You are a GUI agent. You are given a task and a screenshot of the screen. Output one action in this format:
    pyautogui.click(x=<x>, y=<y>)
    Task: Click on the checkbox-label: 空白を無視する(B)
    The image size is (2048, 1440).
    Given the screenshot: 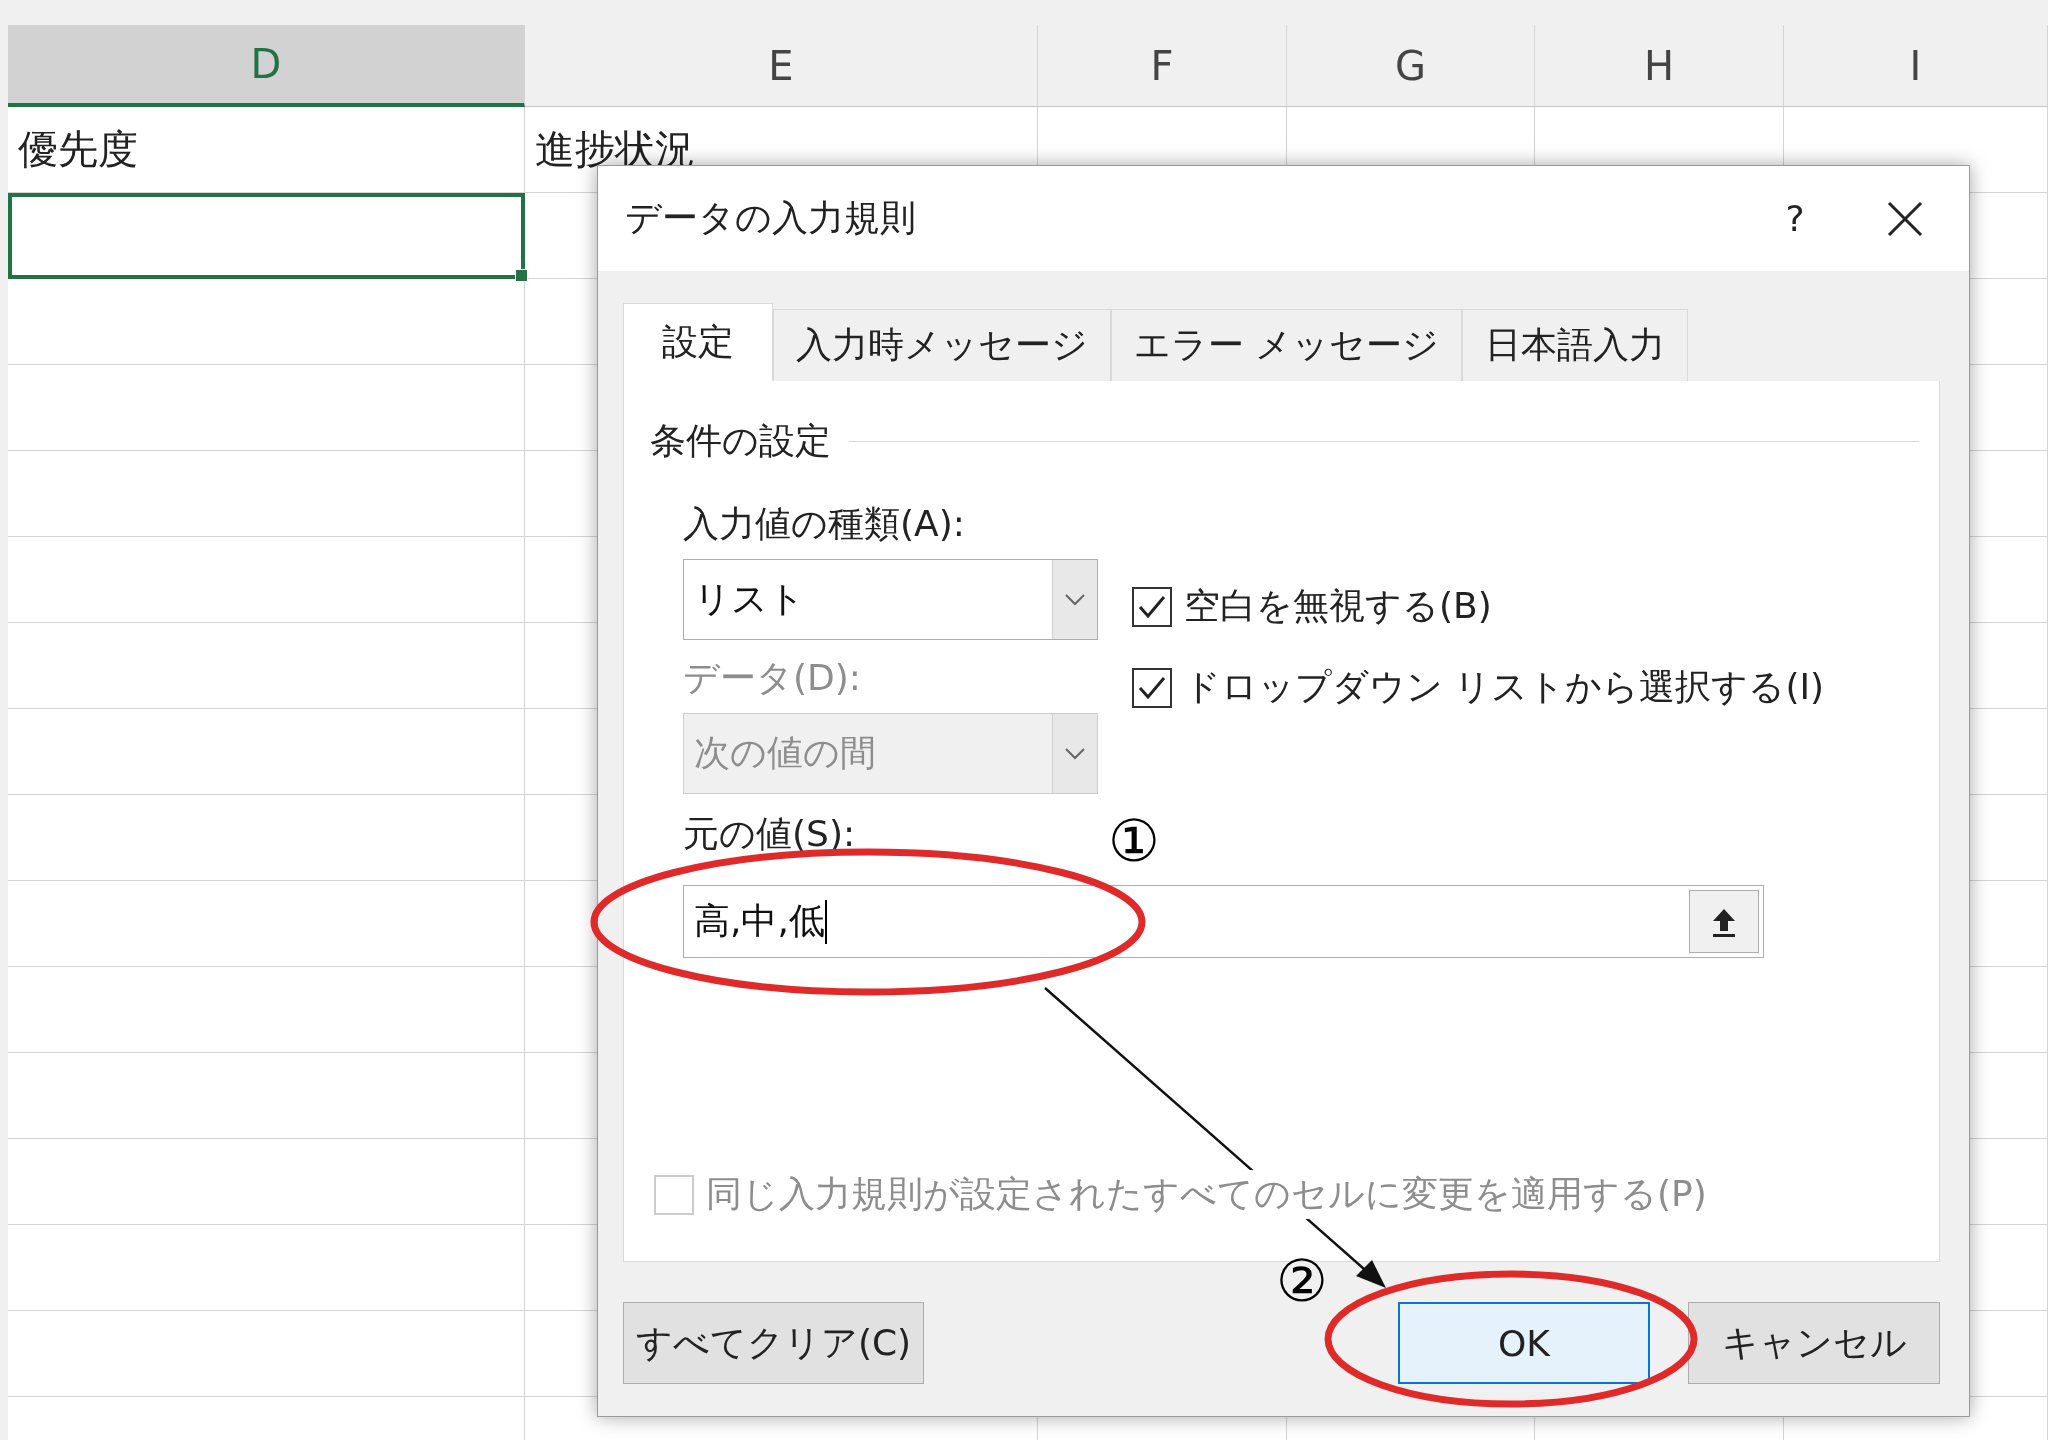 What is the action you would take?
    pyautogui.click(x=1338, y=606)
    